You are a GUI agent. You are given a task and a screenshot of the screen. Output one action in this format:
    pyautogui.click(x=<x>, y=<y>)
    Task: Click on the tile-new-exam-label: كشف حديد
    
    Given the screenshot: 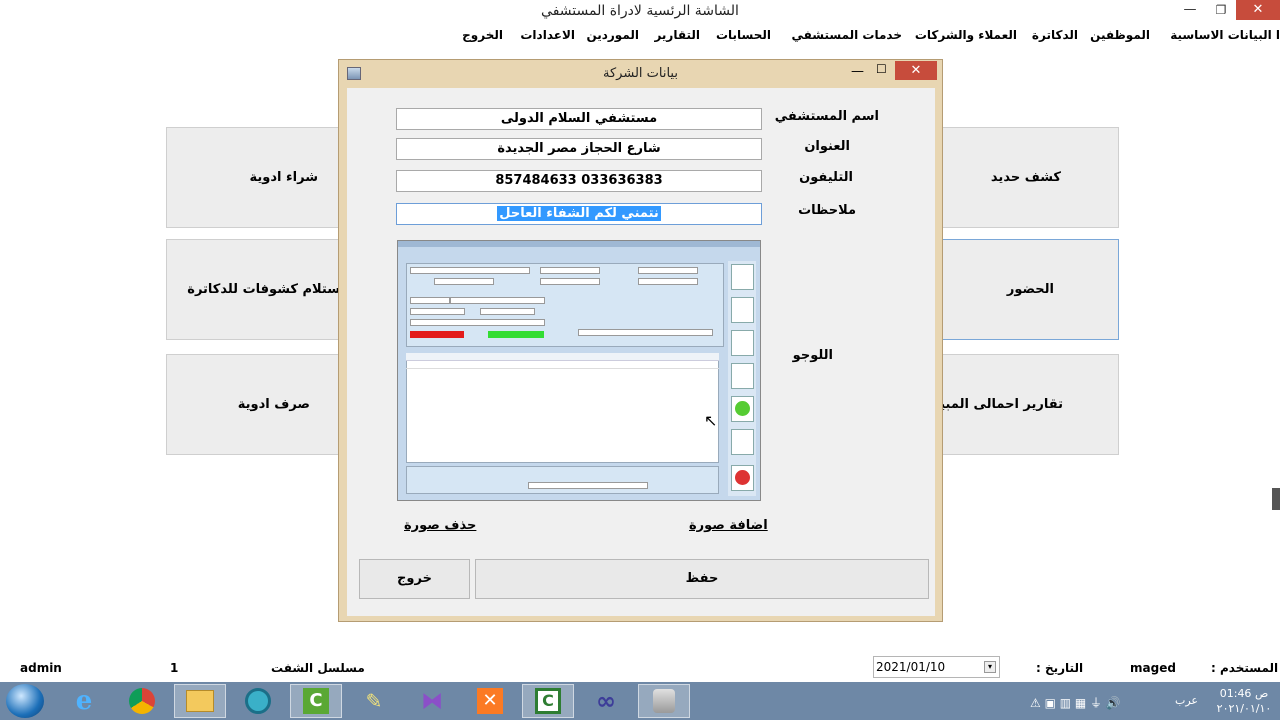 What is the action you would take?
    pyautogui.click(x=1025, y=177)
    